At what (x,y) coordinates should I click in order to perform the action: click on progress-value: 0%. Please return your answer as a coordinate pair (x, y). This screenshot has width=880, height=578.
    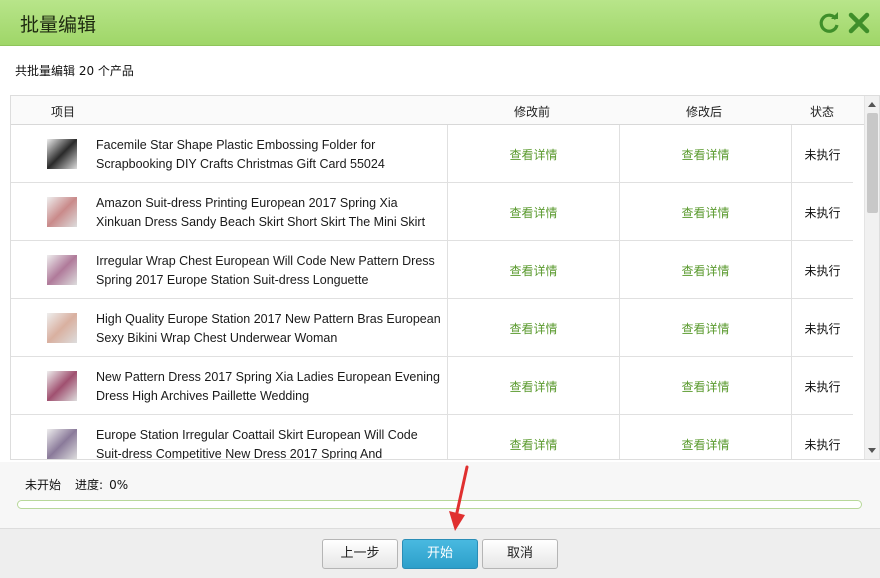
    Looking at the image, I should click on (119, 485).